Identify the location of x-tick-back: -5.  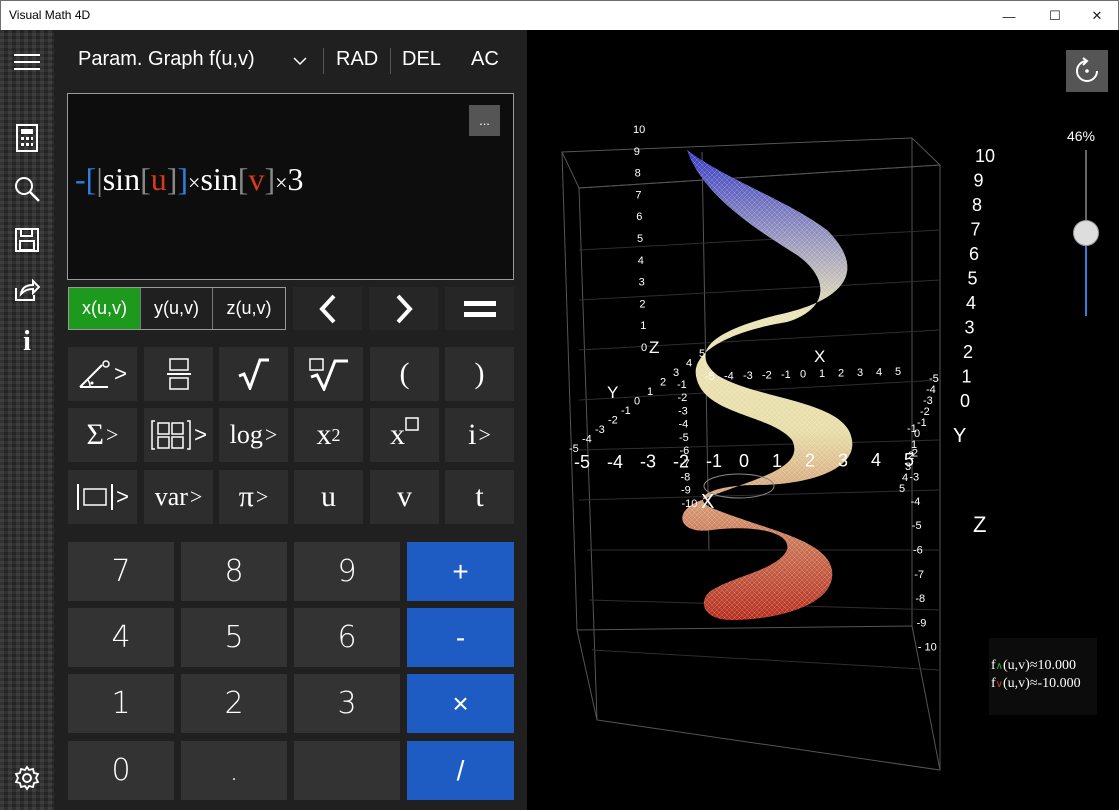
(710, 377).